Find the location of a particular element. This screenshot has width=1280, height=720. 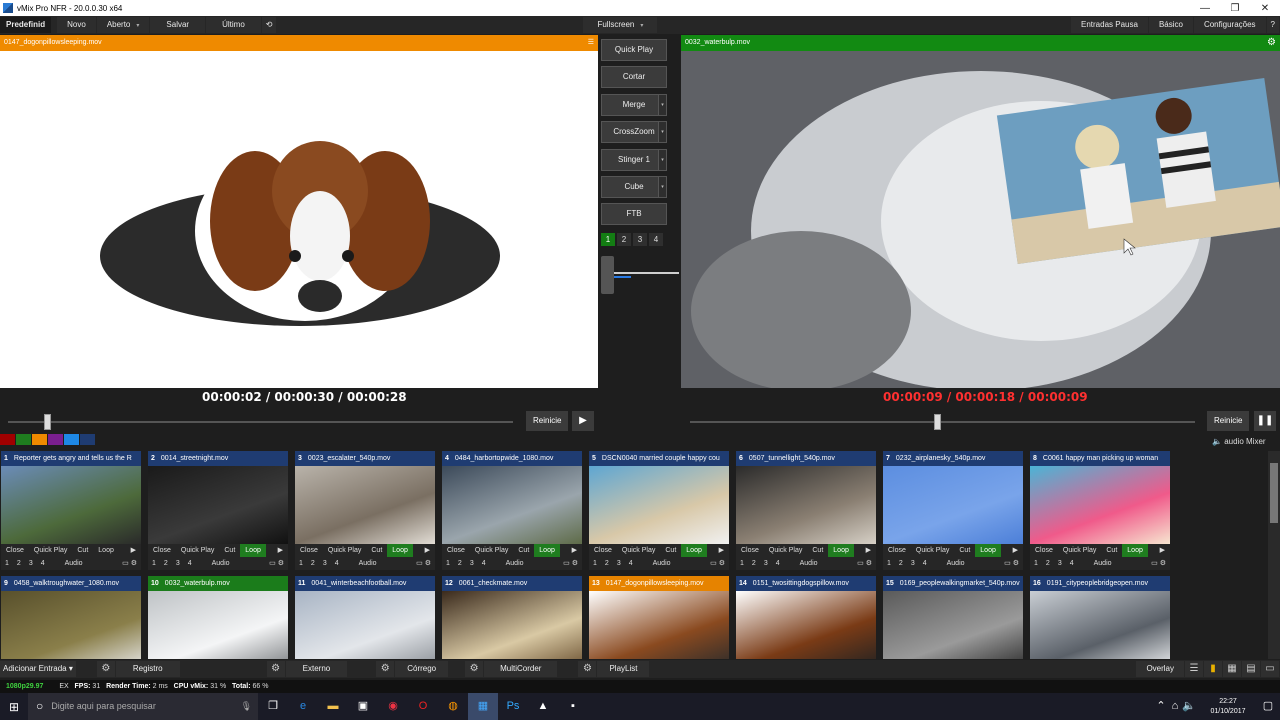

input-tile: 15 0169_peoplewalkingmarket_540p.mov is located at coordinates (953, 617).